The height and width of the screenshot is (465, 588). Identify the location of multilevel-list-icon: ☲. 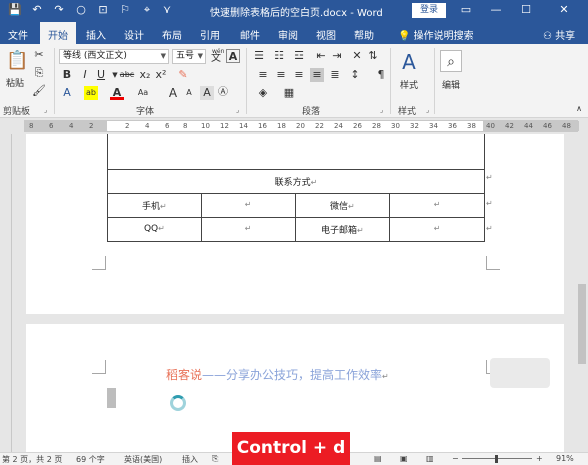
(299, 56).